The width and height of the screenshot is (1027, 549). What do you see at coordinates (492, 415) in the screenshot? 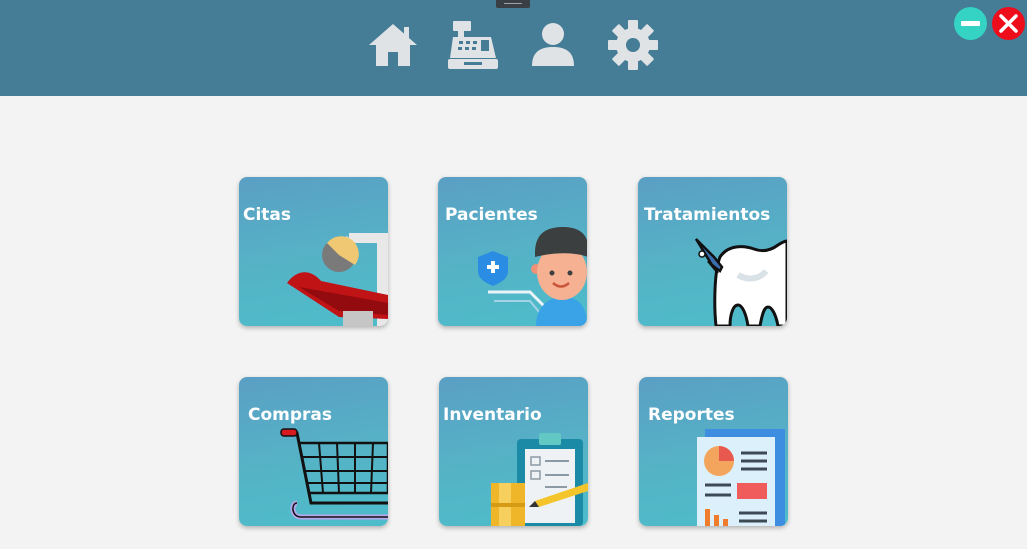
I see `tile-label-inventario: Inventario` at bounding box center [492, 415].